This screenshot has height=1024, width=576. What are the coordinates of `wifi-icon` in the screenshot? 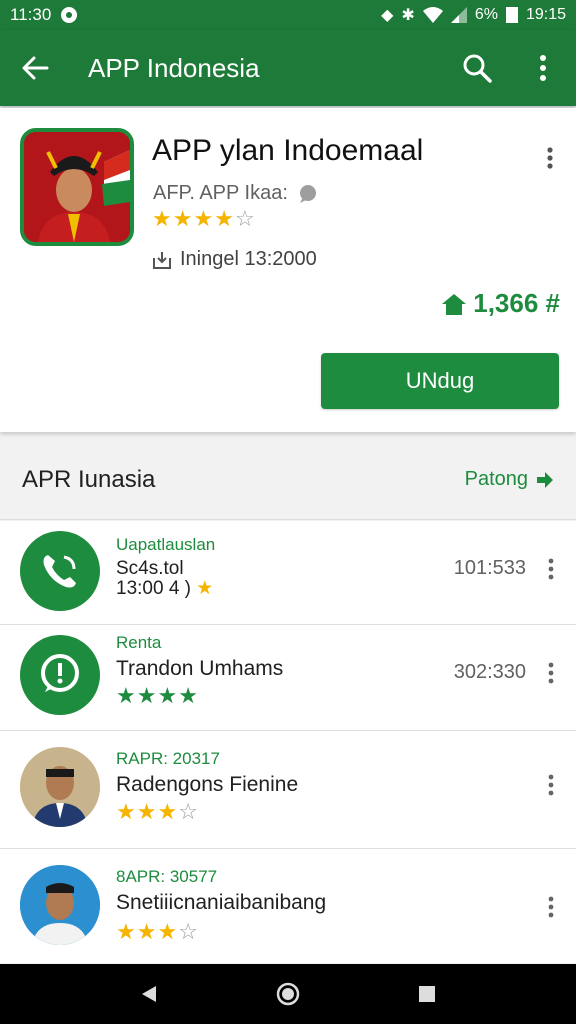 It's located at (432, 15).